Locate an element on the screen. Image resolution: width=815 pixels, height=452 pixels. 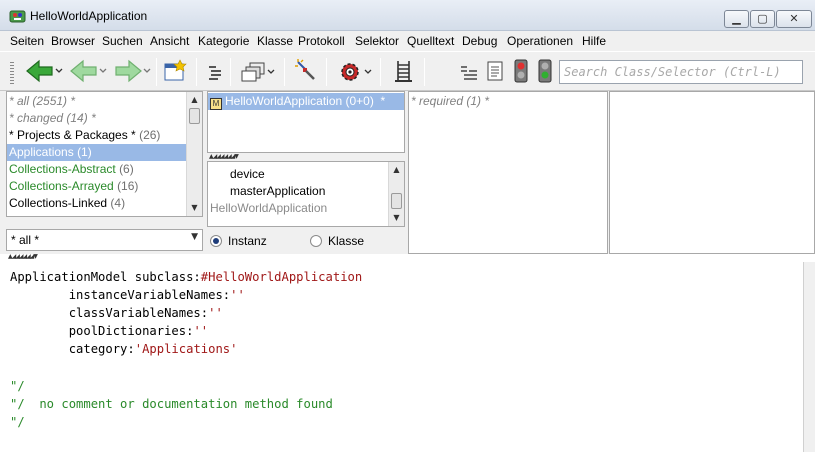
search-box is located at coordinates (681, 72).